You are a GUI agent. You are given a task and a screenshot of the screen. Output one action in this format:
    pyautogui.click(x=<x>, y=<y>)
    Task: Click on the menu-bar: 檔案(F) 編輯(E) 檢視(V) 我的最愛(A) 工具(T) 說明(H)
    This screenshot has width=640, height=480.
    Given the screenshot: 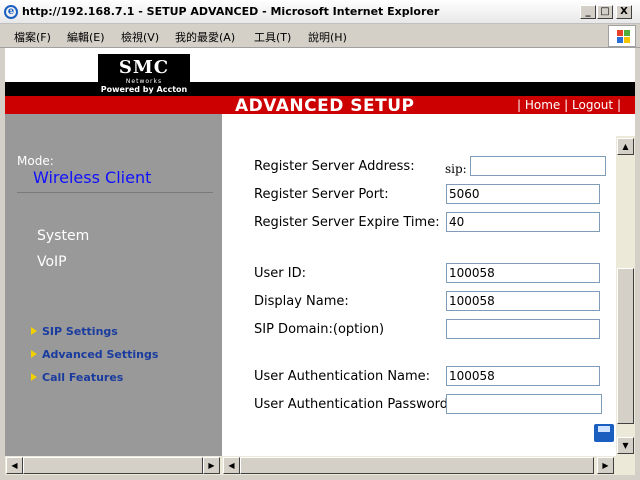 What is the action you would take?
    pyautogui.click(x=320, y=36)
    